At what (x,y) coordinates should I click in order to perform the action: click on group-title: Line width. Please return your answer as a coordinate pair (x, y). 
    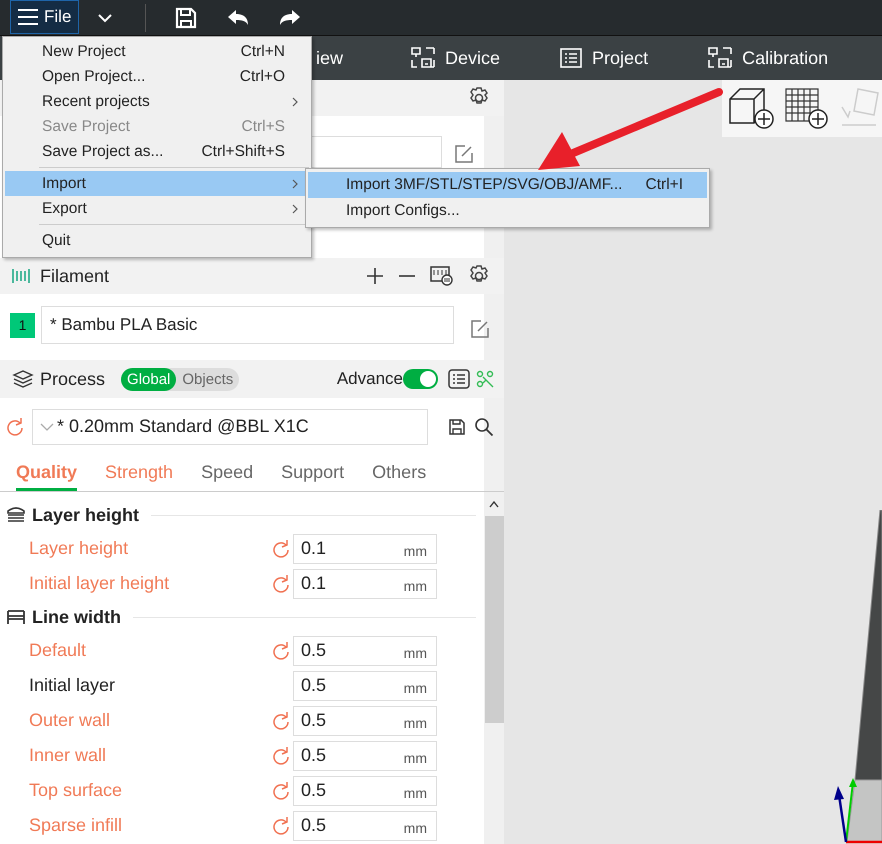
    Looking at the image, I should click on (76, 617).